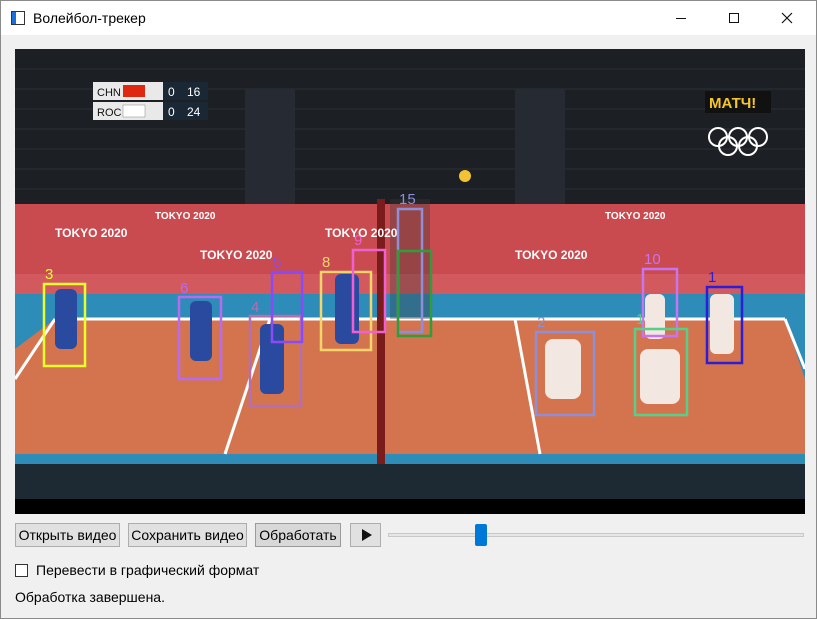  Describe the element at coordinates (326, 262) in the screenshot. I see `track-id-label: 8` at that location.